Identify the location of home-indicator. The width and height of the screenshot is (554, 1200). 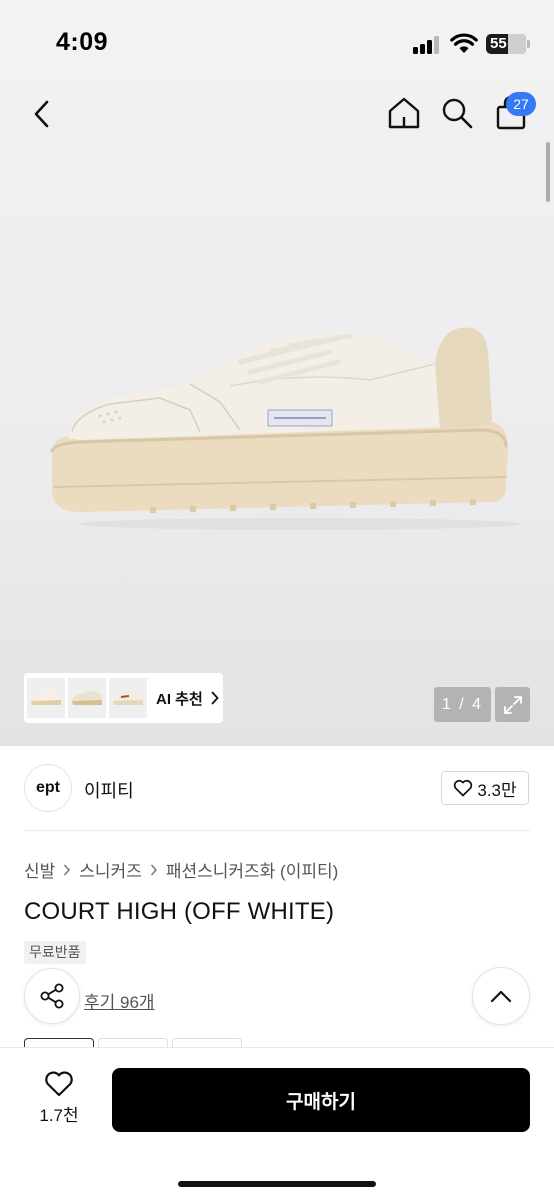
(277, 1184).